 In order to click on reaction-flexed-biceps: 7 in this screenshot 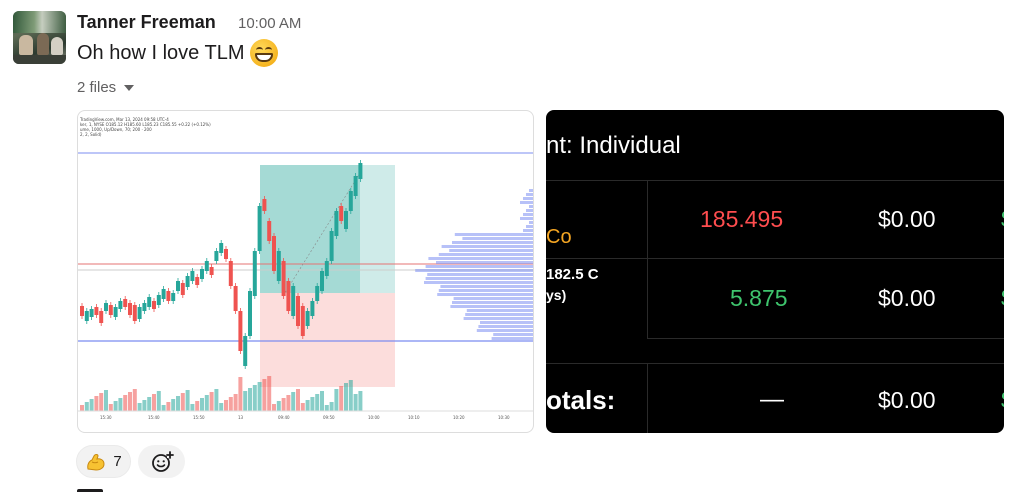, I will do `click(103, 461)`.